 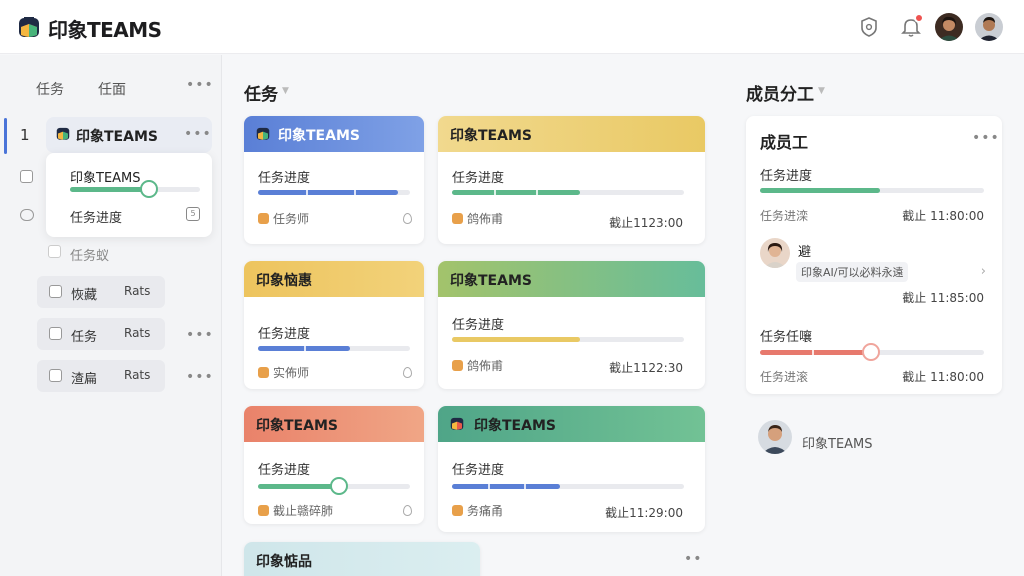 What do you see at coordinates (84, 295) in the screenshot?
I see `sidebar-item-label: 恢藏` at bounding box center [84, 295].